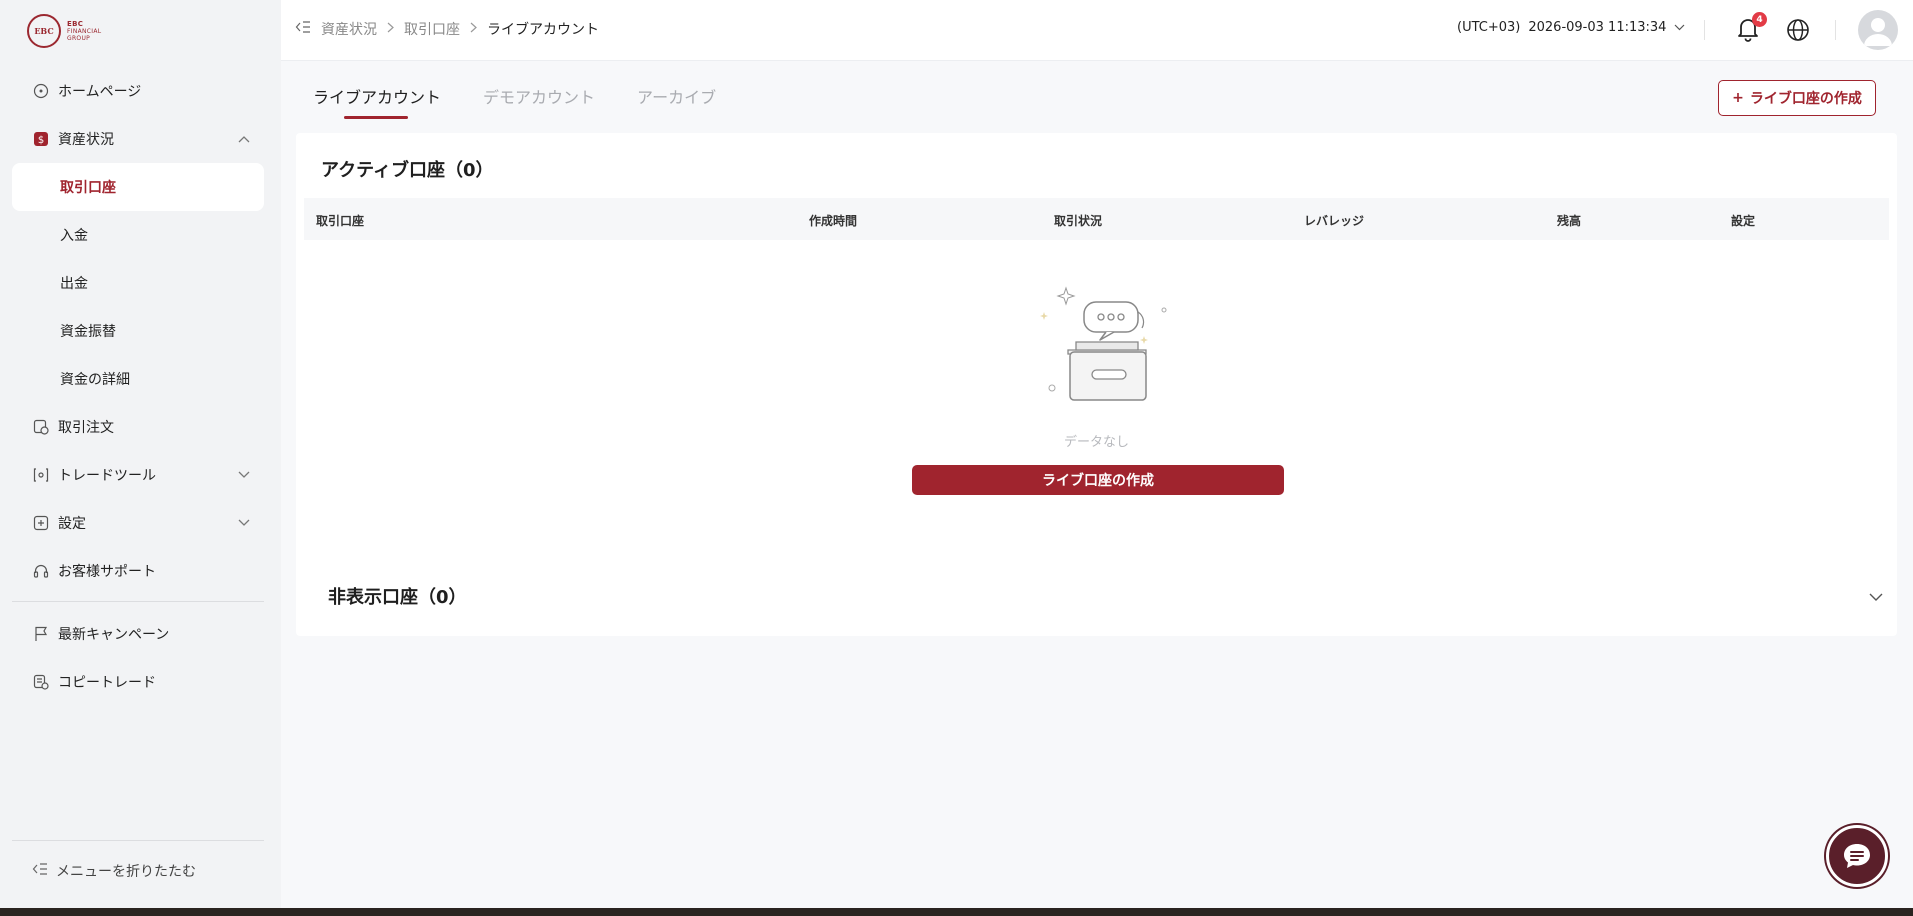 Image resolution: width=1913 pixels, height=916 pixels. Describe the element at coordinates (1489, 27) in the screenshot. I see `timezone-label: (UTC+03)` at that location.